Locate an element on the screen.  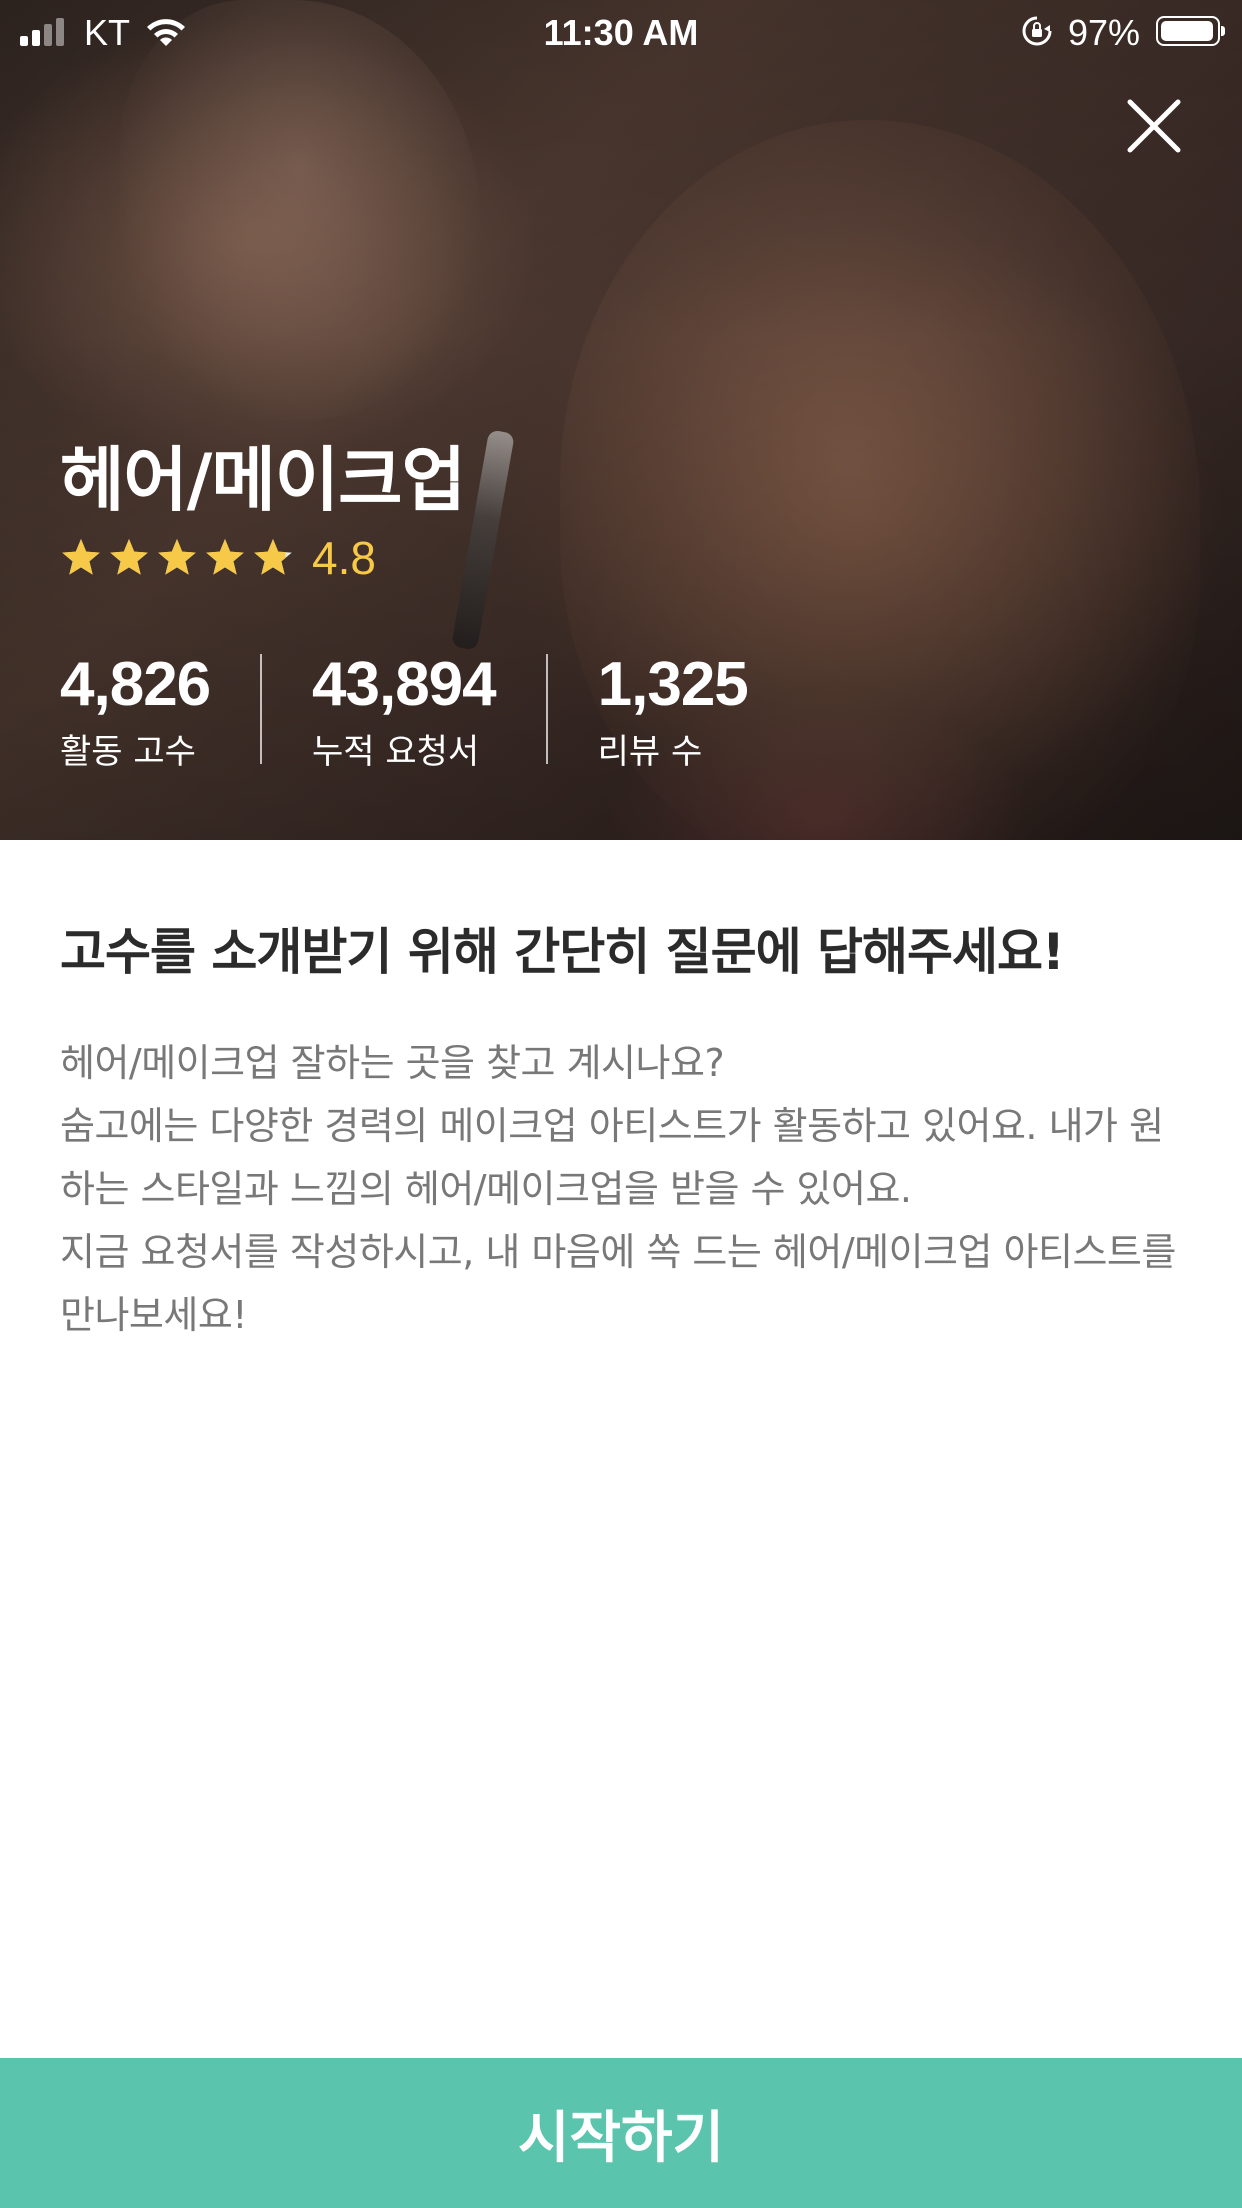
battery-icon is located at coordinates (1190, 31).